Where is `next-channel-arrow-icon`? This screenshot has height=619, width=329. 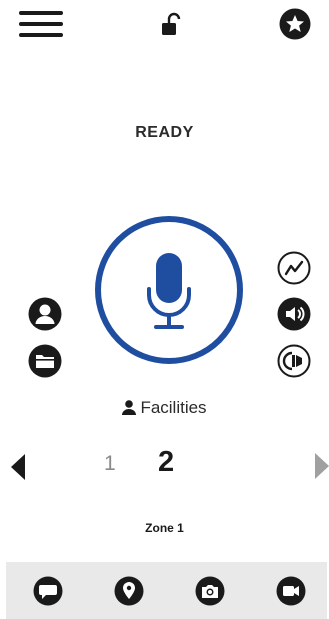 next-channel-arrow-icon is located at coordinates (321, 466).